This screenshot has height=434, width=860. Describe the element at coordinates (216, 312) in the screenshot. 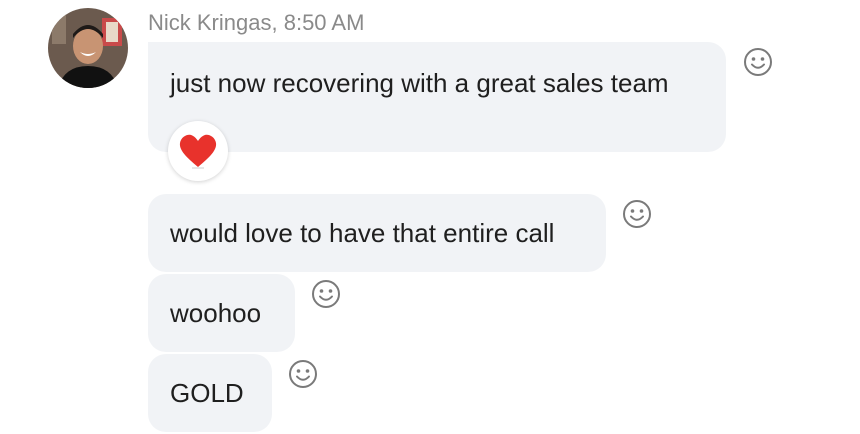

I see `message-text: woohoo` at that location.